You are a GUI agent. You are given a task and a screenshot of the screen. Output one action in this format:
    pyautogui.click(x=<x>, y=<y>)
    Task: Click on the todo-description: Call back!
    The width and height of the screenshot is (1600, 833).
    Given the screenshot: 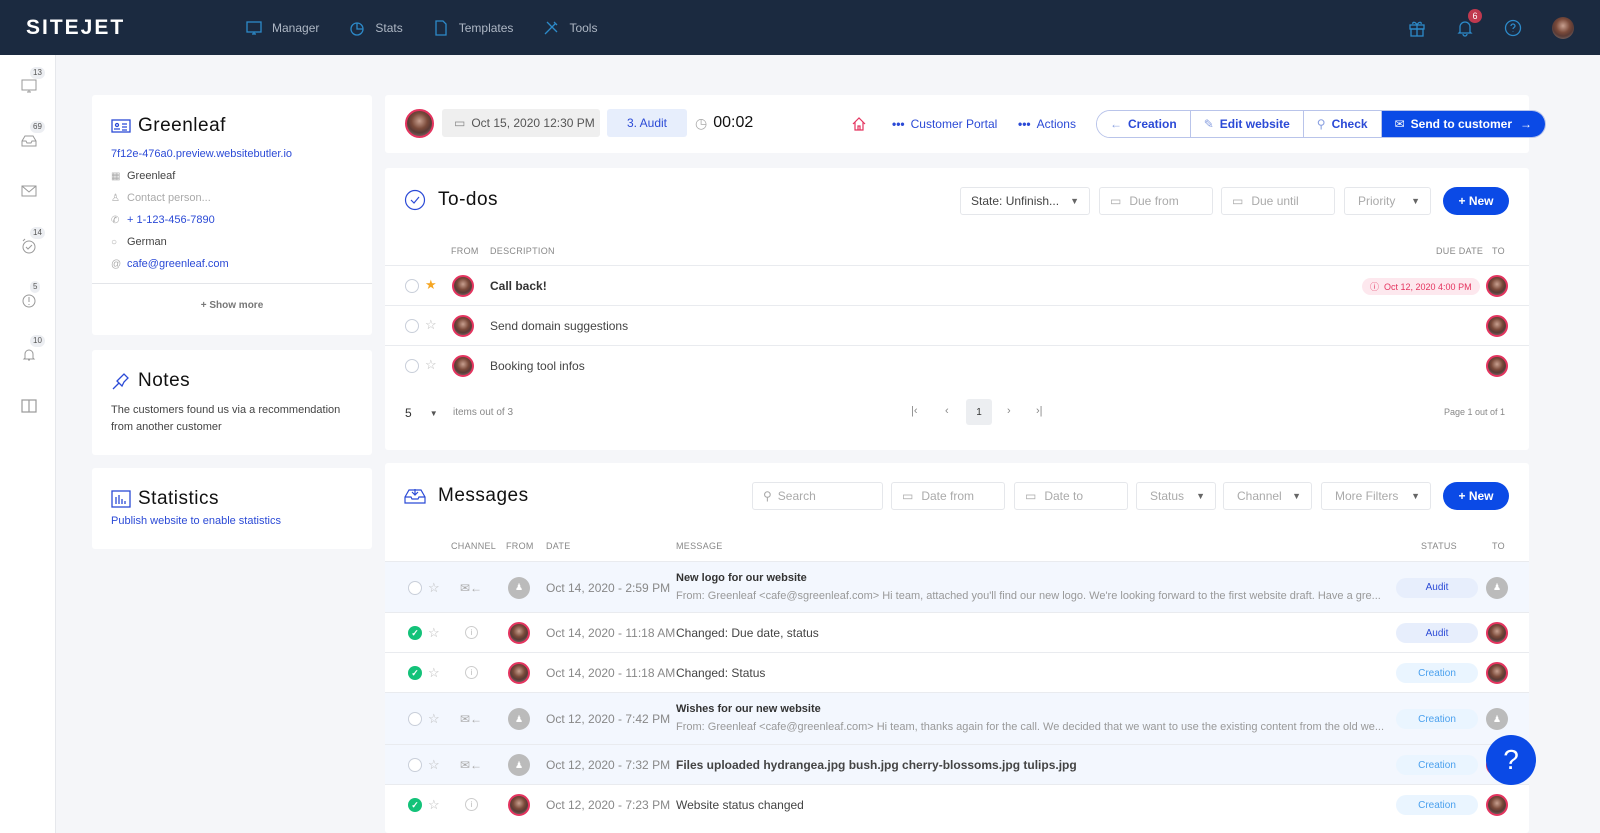 What is the action you would take?
    pyautogui.click(x=518, y=286)
    